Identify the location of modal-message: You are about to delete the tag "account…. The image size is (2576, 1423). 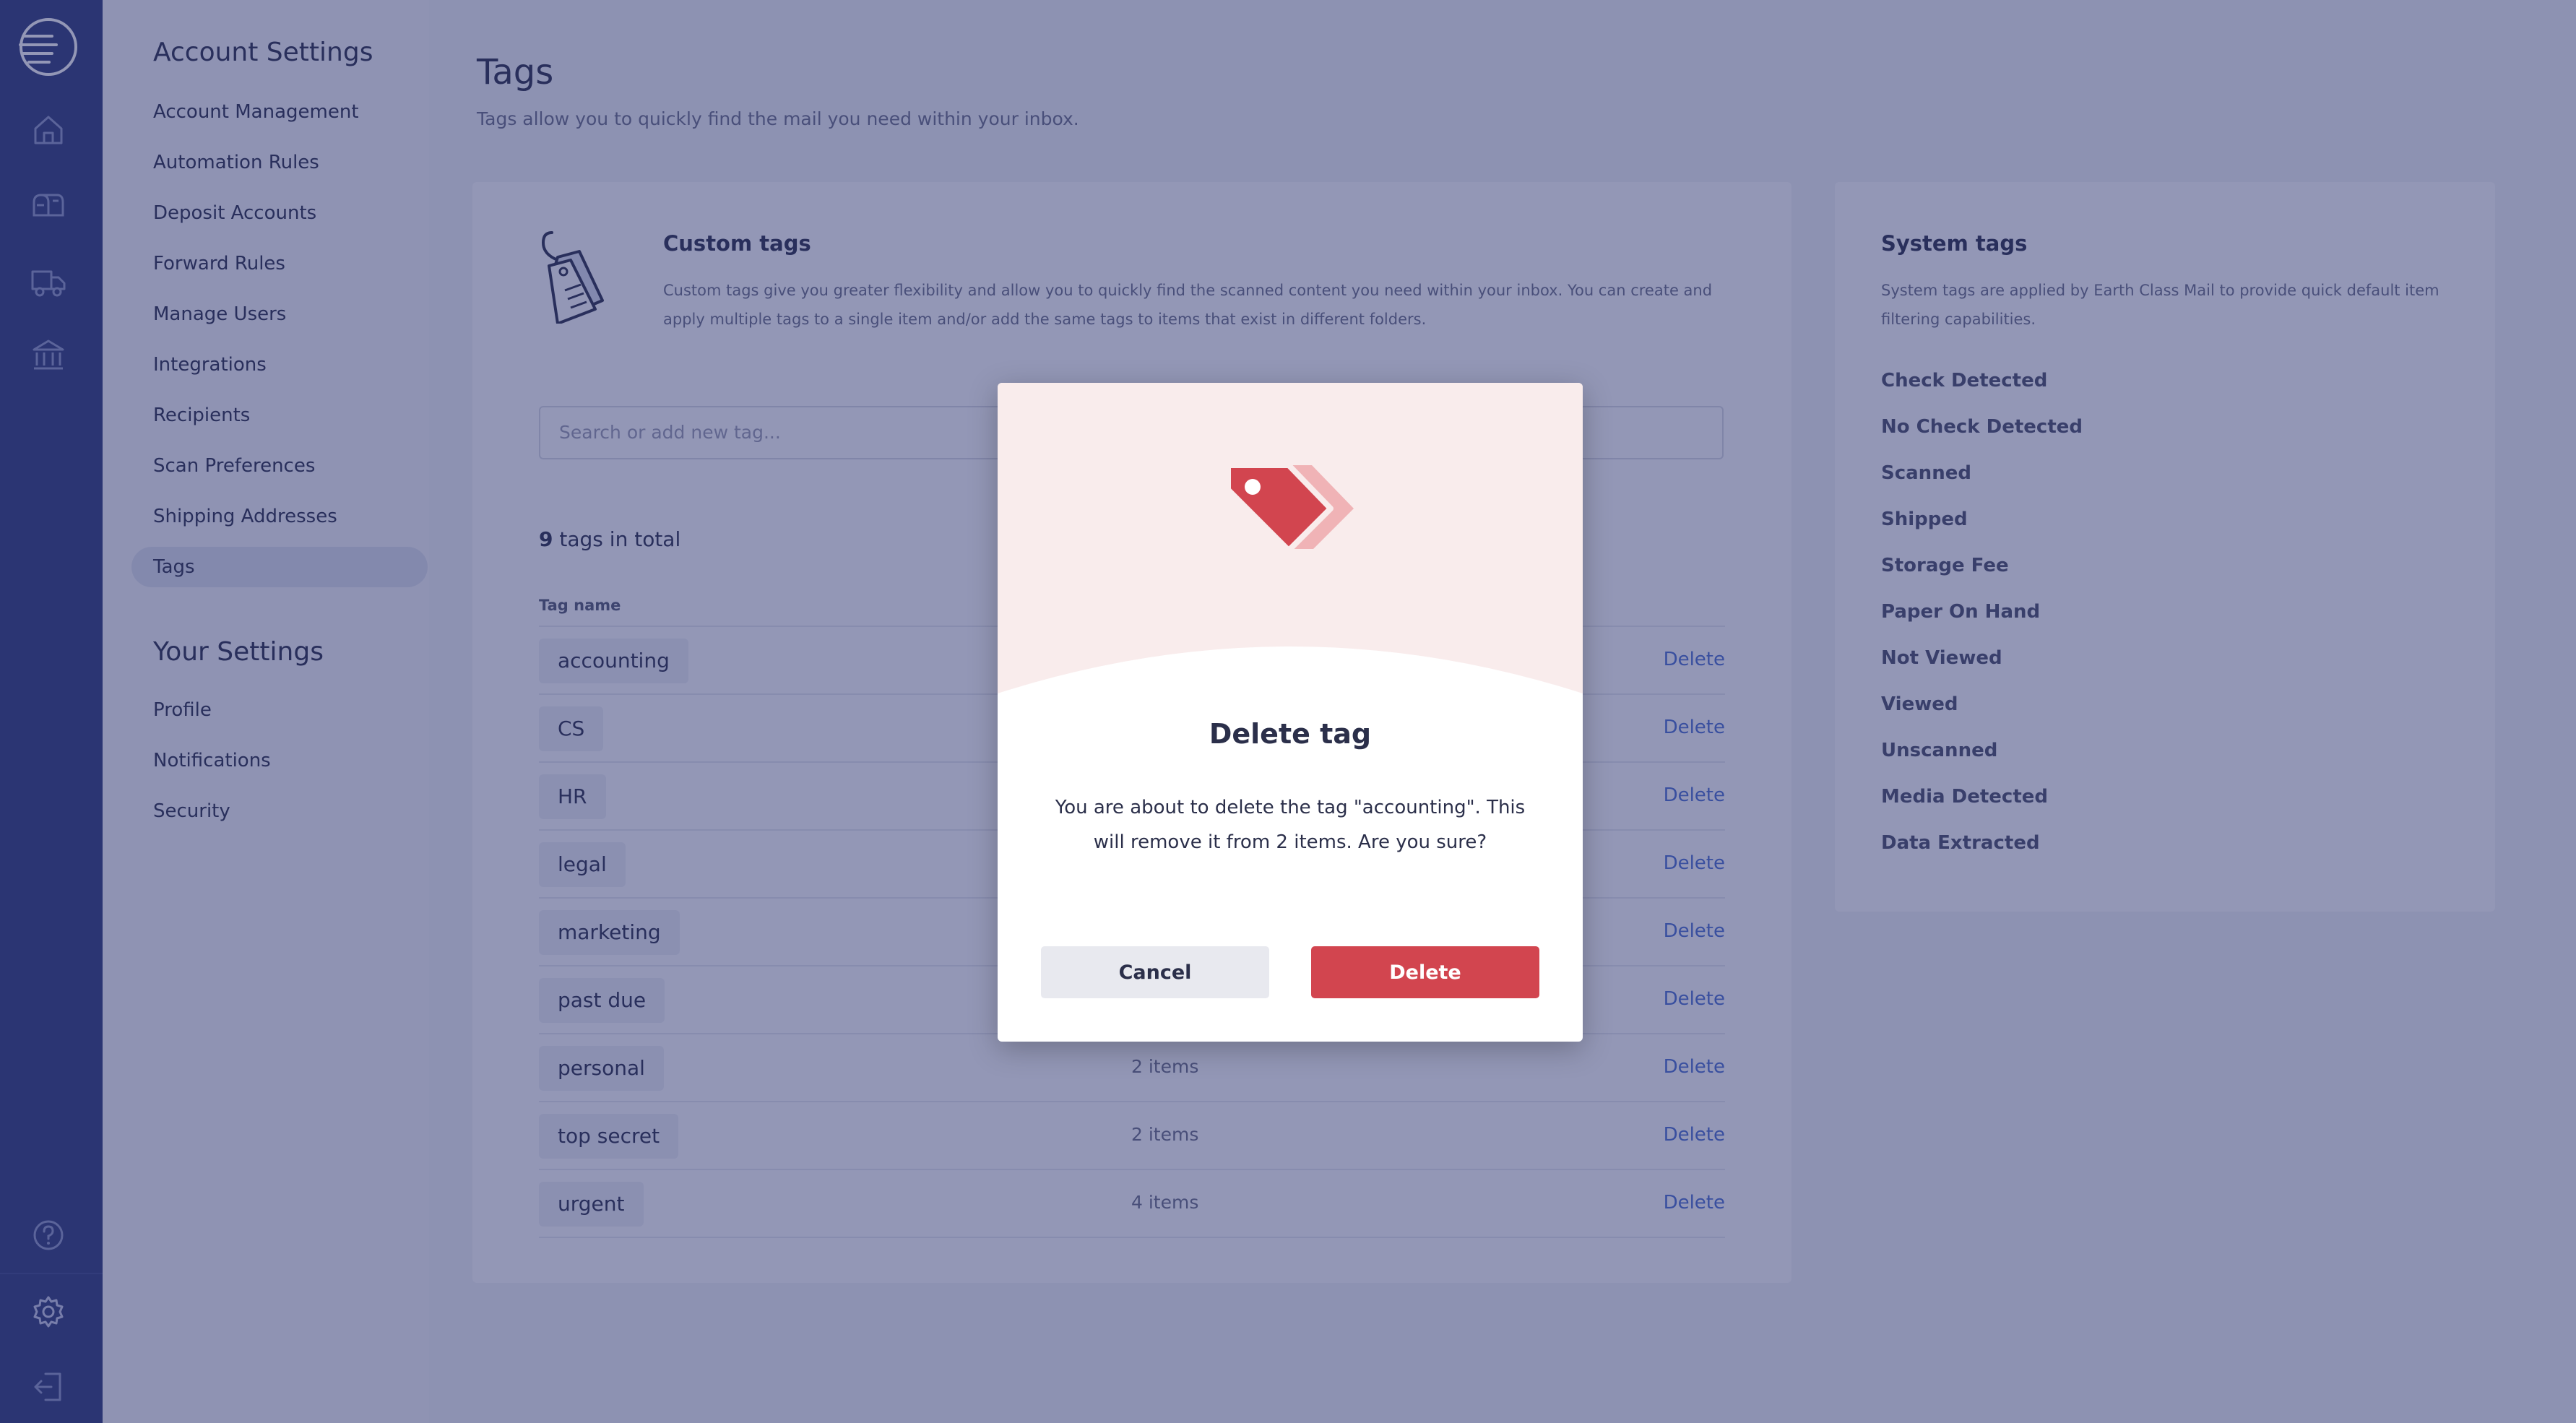
(1290, 825).